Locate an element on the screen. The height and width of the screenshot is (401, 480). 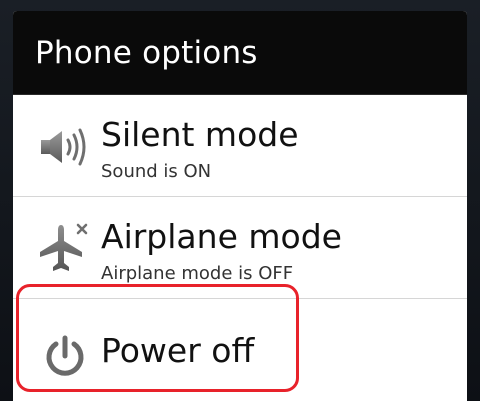
option-status: Airplane mode is OFF is located at coordinates (197, 273).